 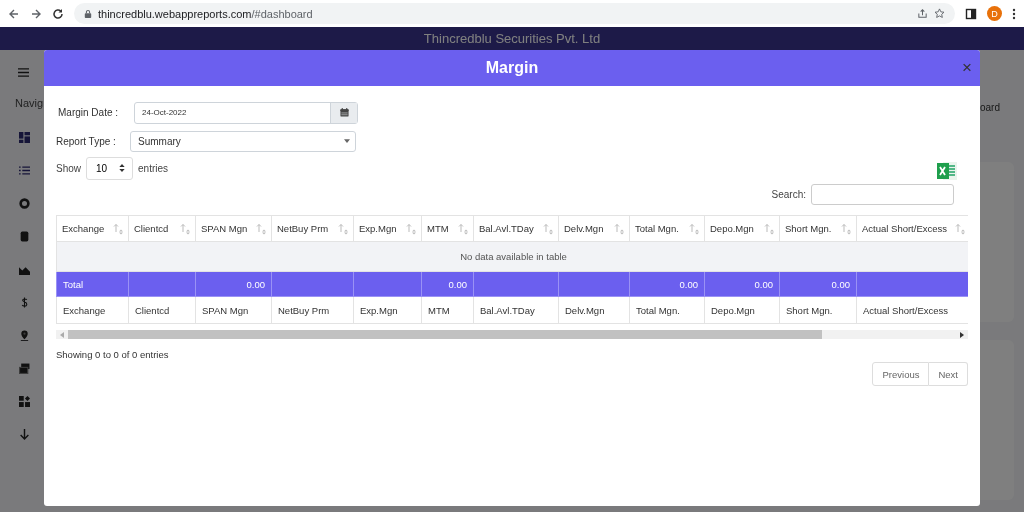 I want to click on calendar-icon, so click(x=344, y=112).